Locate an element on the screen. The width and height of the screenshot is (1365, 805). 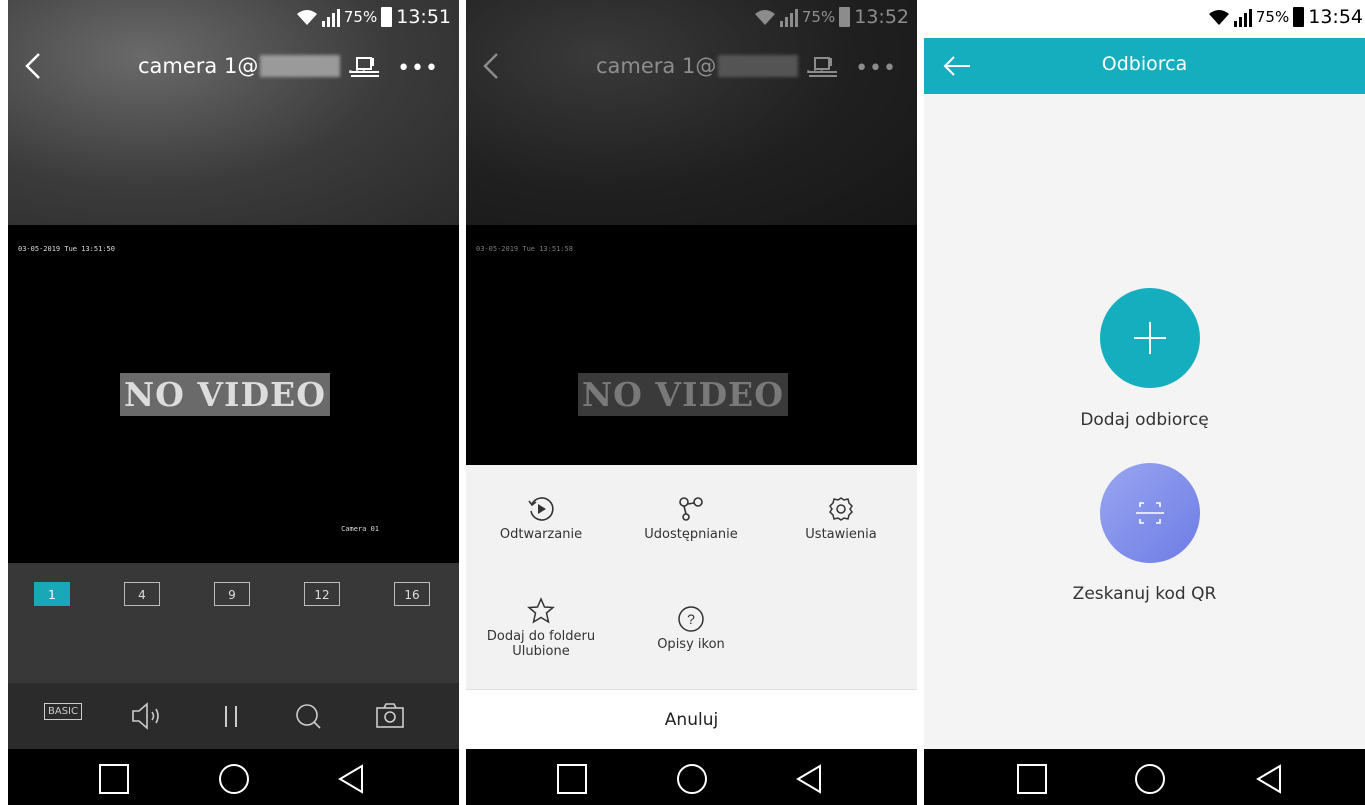
playback-toolbar: BASIC is located at coordinates (233, 716).